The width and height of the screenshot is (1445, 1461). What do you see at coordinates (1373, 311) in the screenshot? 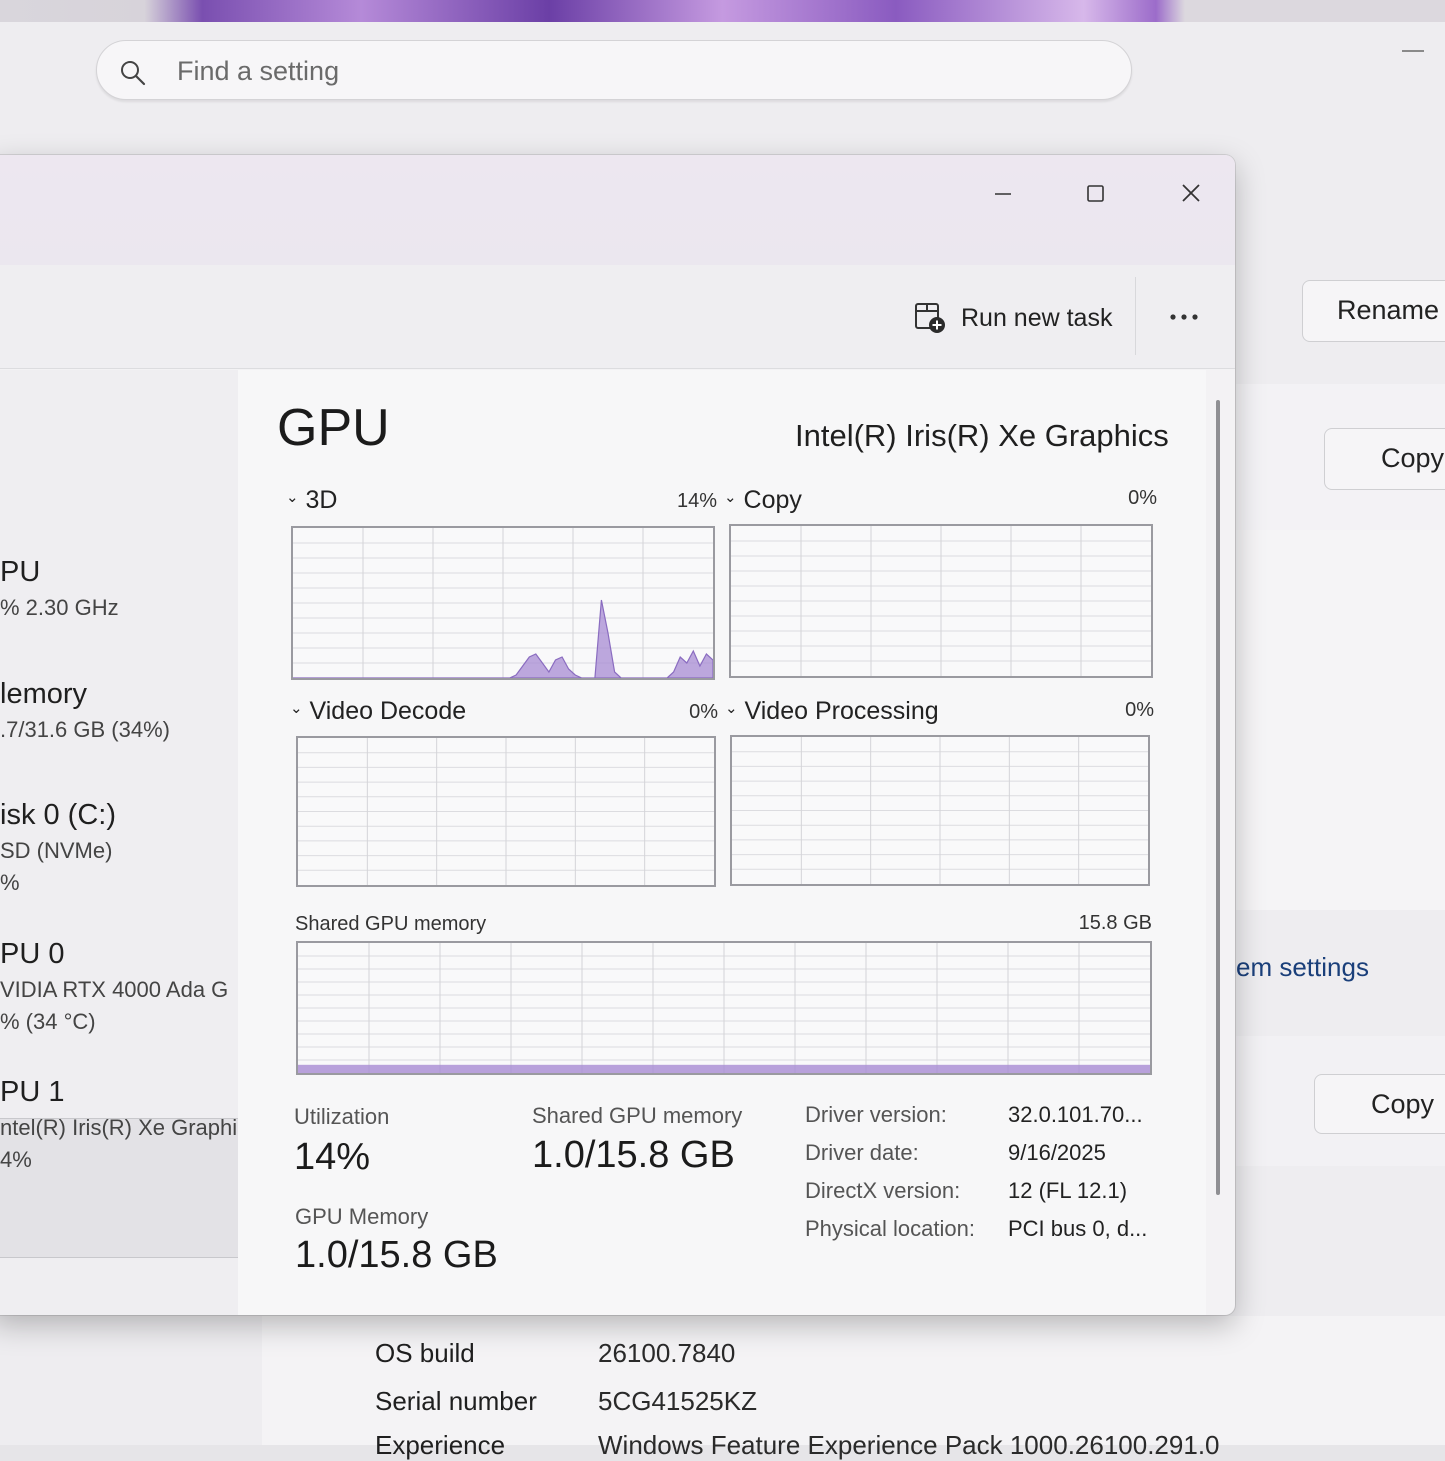
I see `rename-pc-button: Rename` at bounding box center [1373, 311].